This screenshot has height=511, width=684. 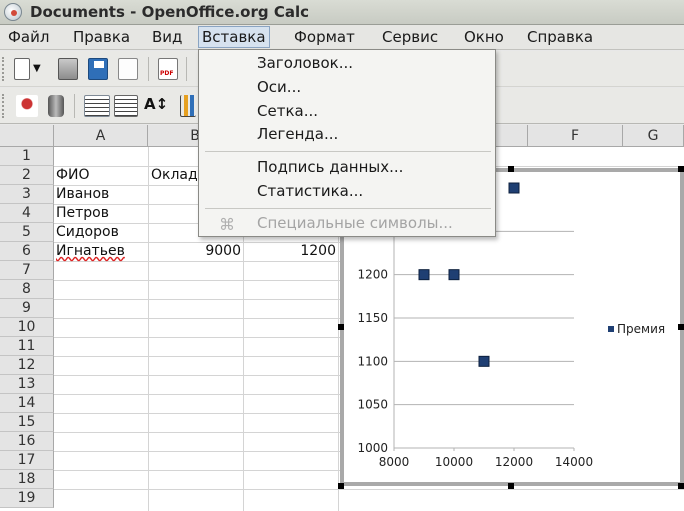 What do you see at coordinates (174, 175) in the screenshot?
I see `cell-b2: Оклад` at bounding box center [174, 175].